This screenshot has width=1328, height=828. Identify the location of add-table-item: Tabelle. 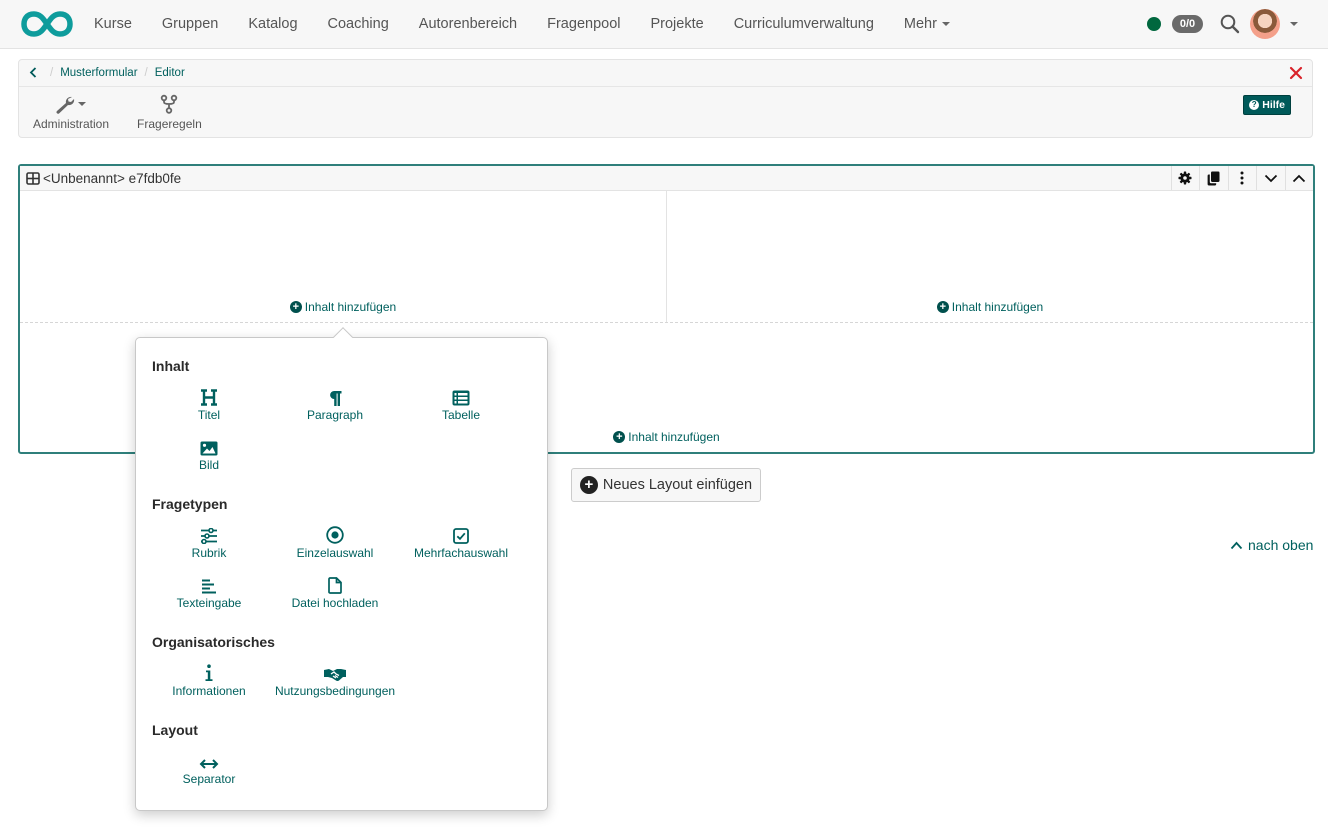
(461, 406).